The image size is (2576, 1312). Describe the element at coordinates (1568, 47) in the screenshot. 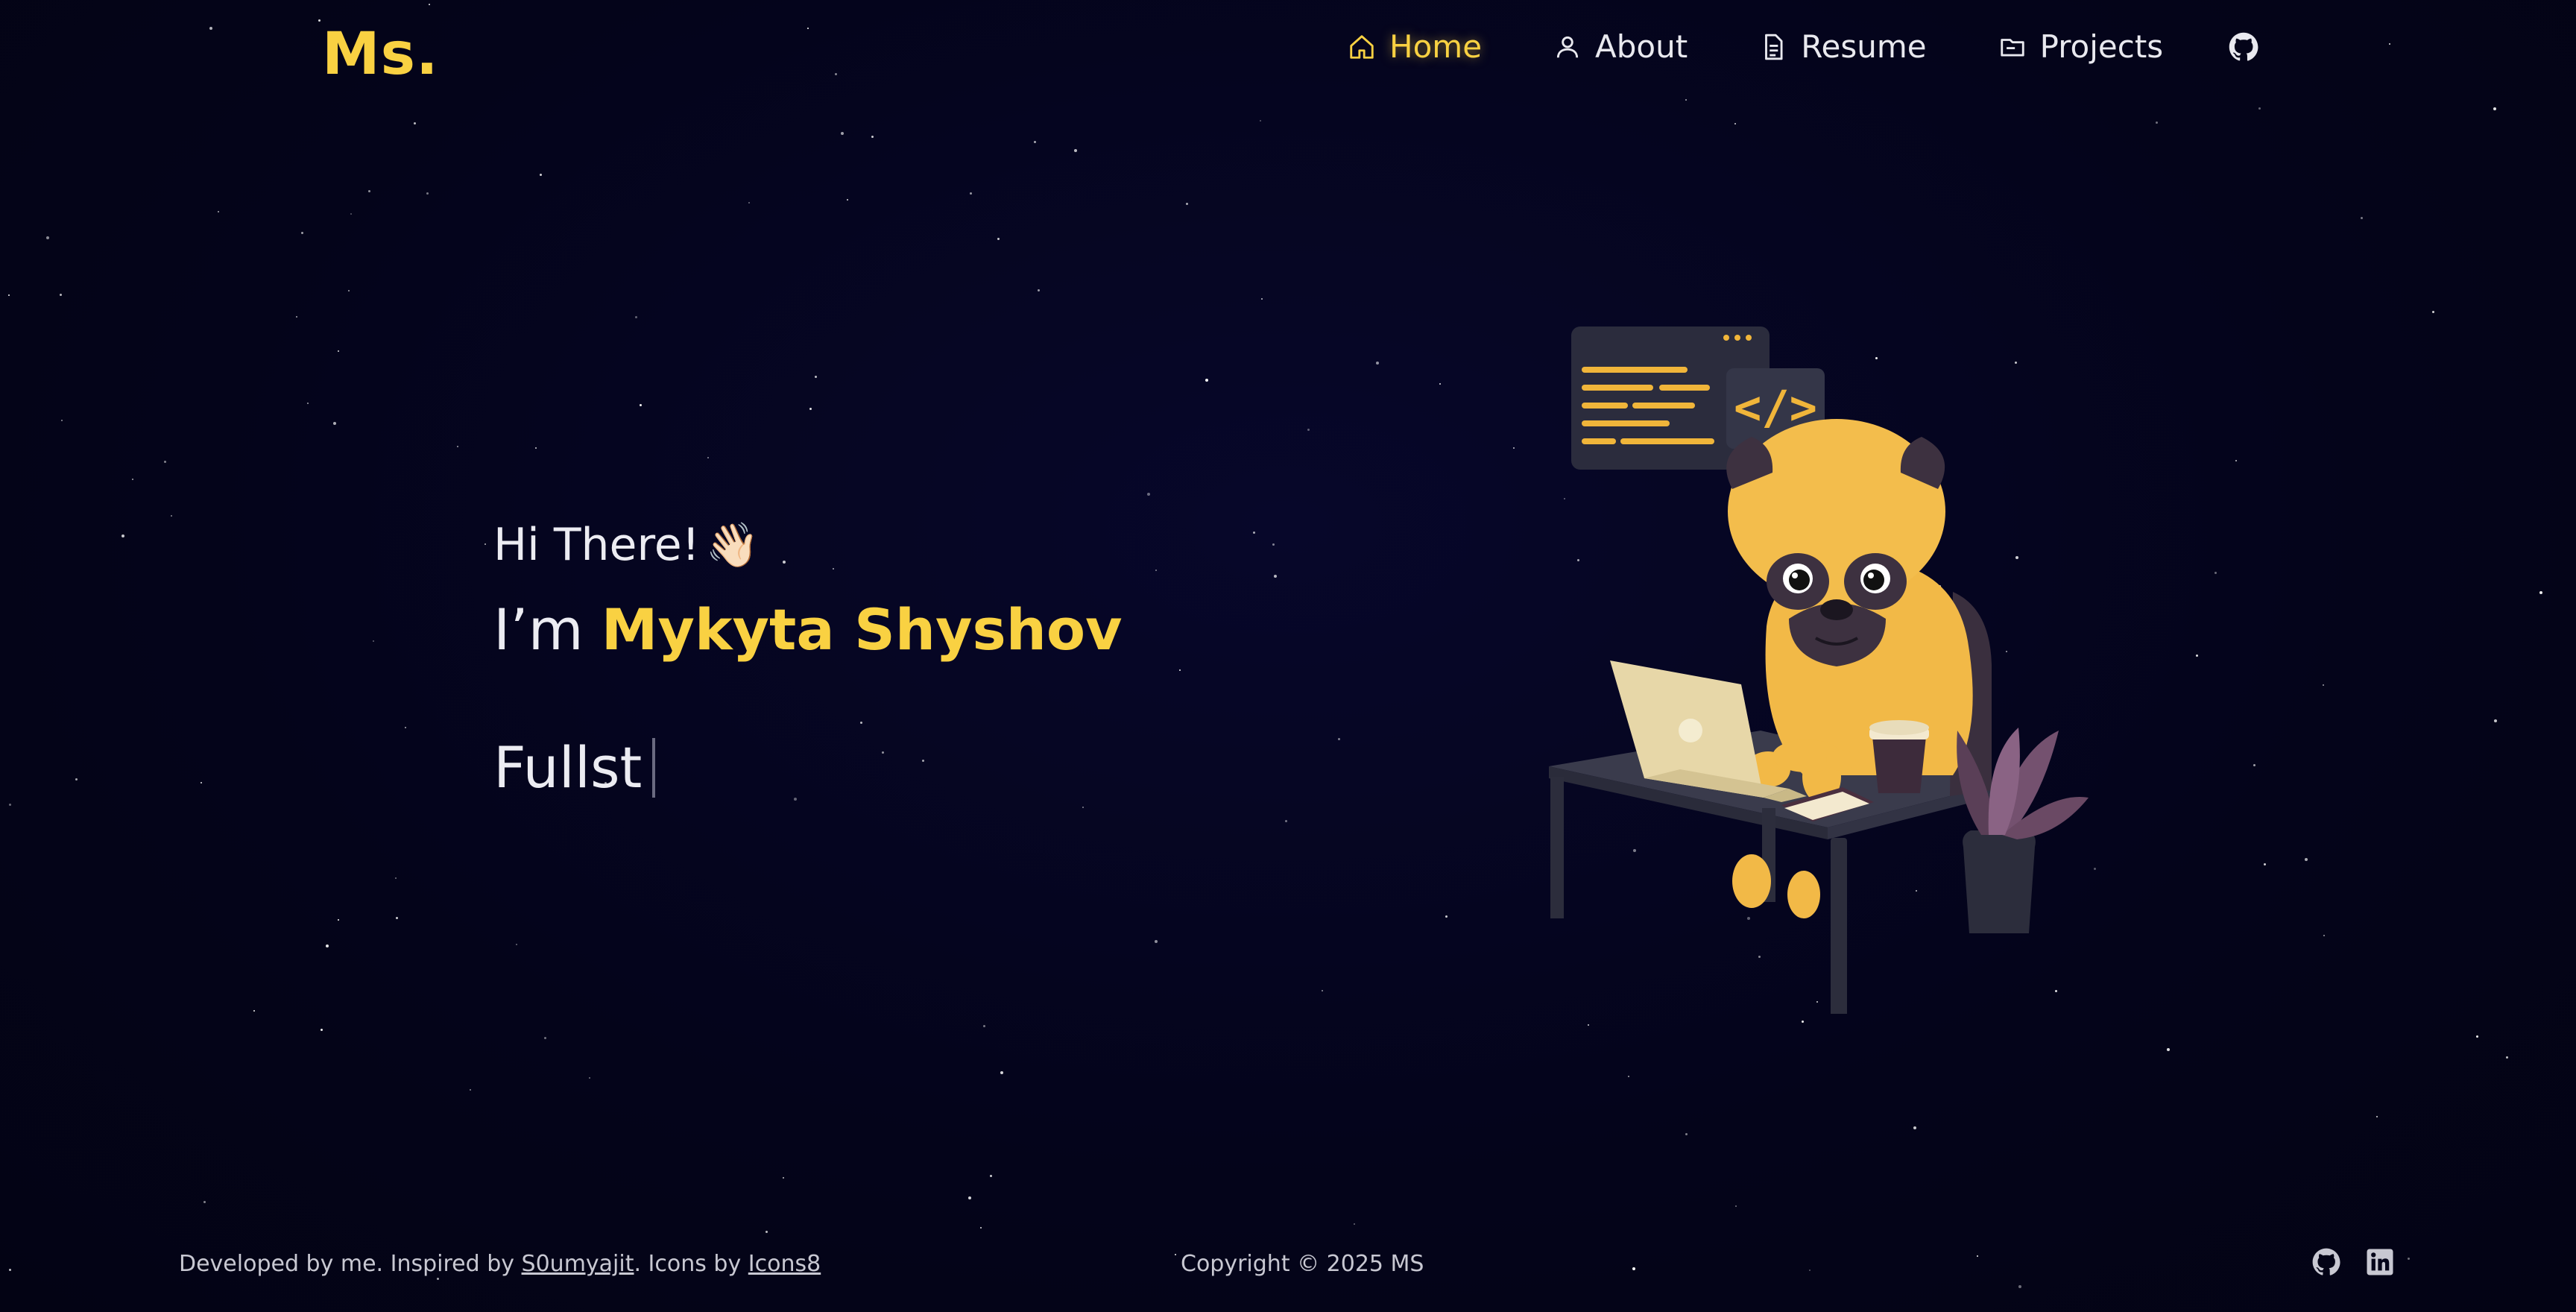

I see `user-icon` at that location.